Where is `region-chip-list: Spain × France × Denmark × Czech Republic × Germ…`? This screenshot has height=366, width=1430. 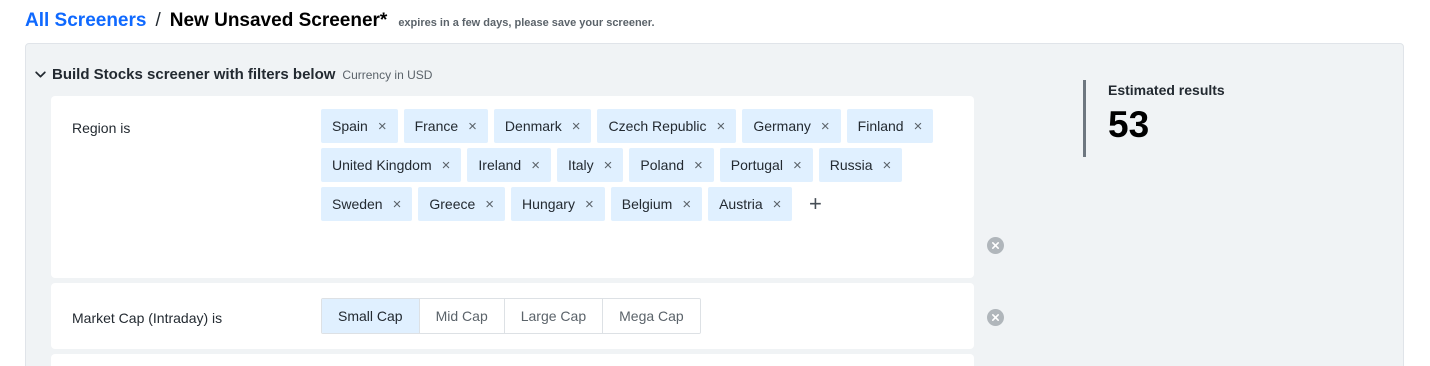
region-chip-list: Spain × France × Denmark × Czech Republic × Germ… is located at coordinates (631, 165).